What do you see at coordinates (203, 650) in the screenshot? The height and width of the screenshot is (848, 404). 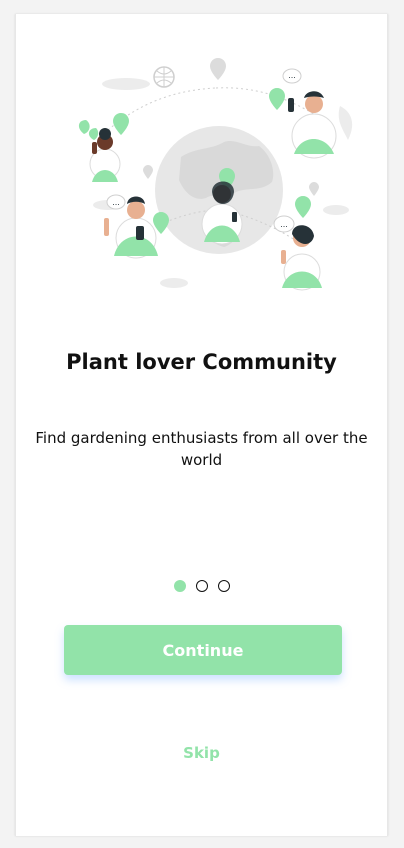 I see `continue-button: Continue` at bounding box center [203, 650].